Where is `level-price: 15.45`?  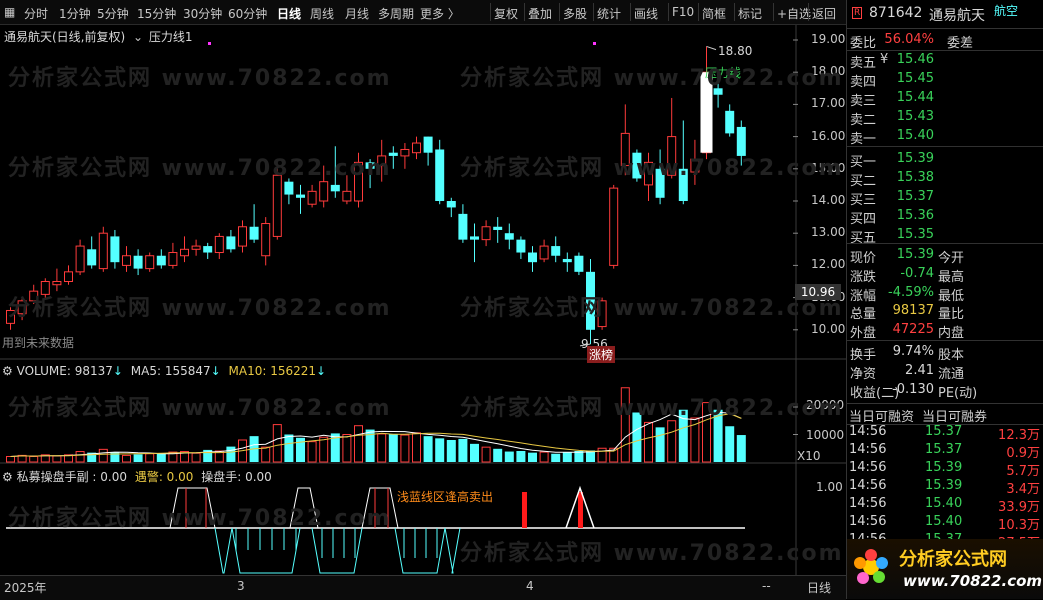 level-price: 15.45 is located at coordinates (915, 78).